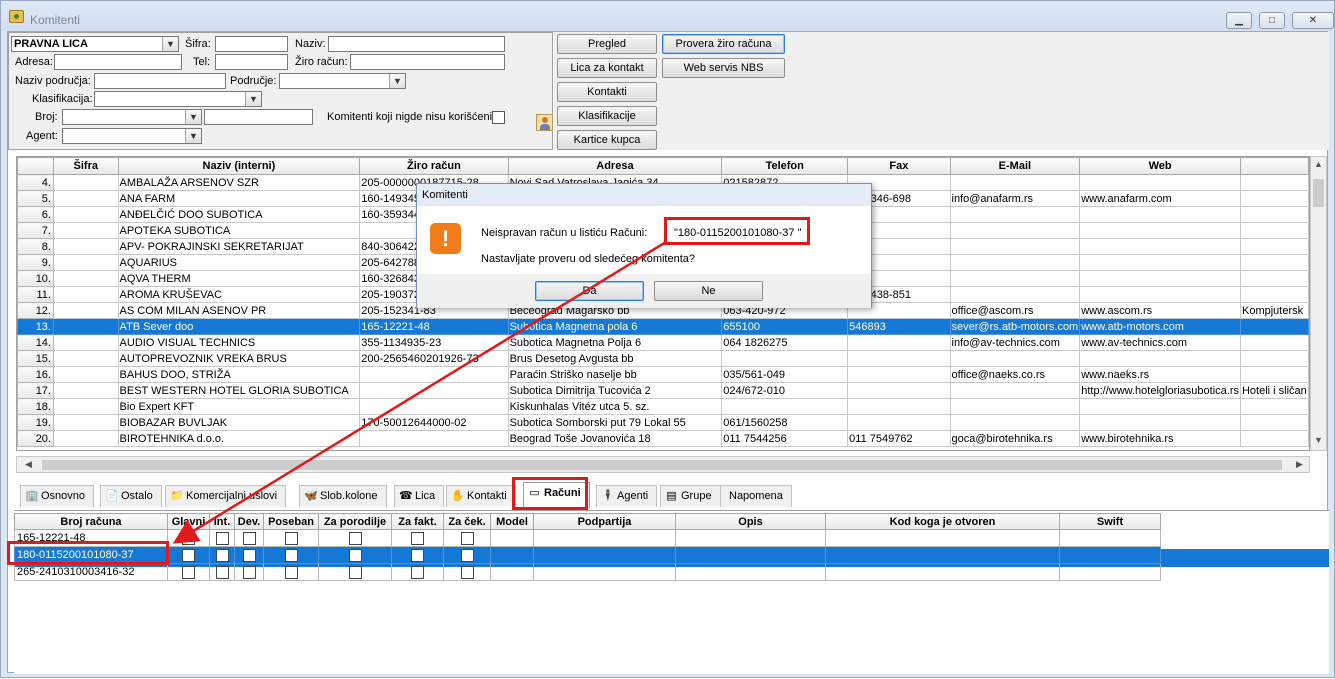  What do you see at coordinates (170, 44) in the screenshot?
I see `chevron-down-icon: ▼` at bounding box center [170, 44].